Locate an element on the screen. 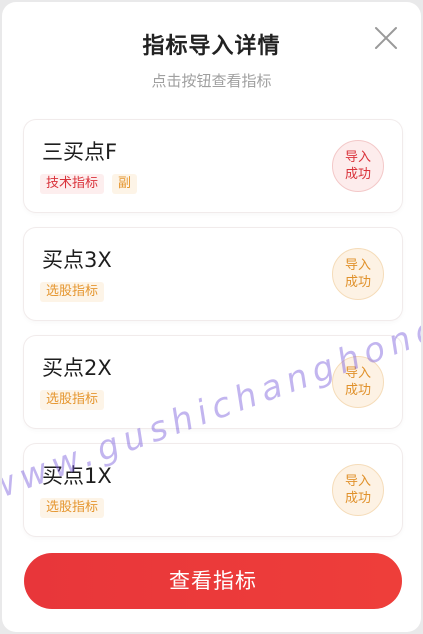 This screenshot has width=423, height=634. view-indicators-button: 查看指标 is located at coordinates (213, 581).